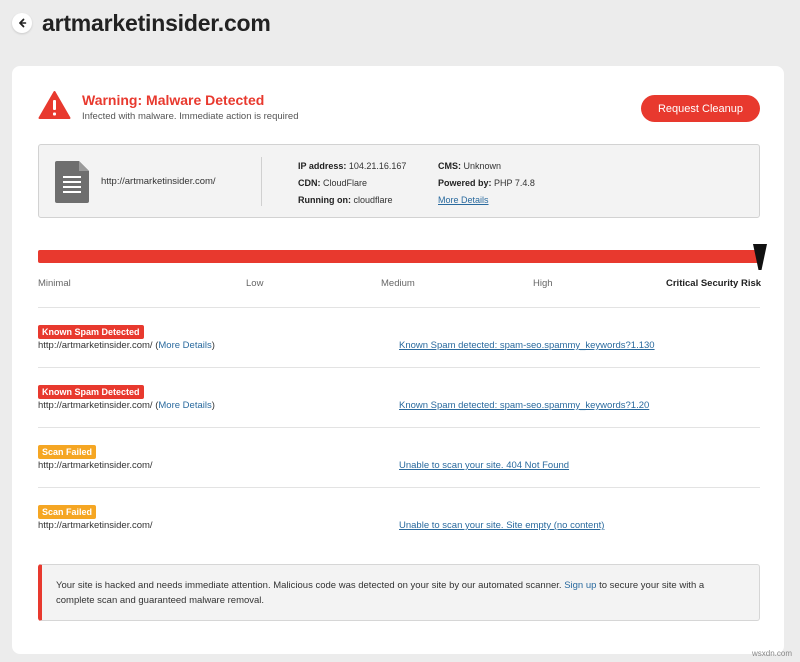 The height and width of the screenshot is (662, 800). I want to click on running-on-value: cloudflare, so click(373, 200).